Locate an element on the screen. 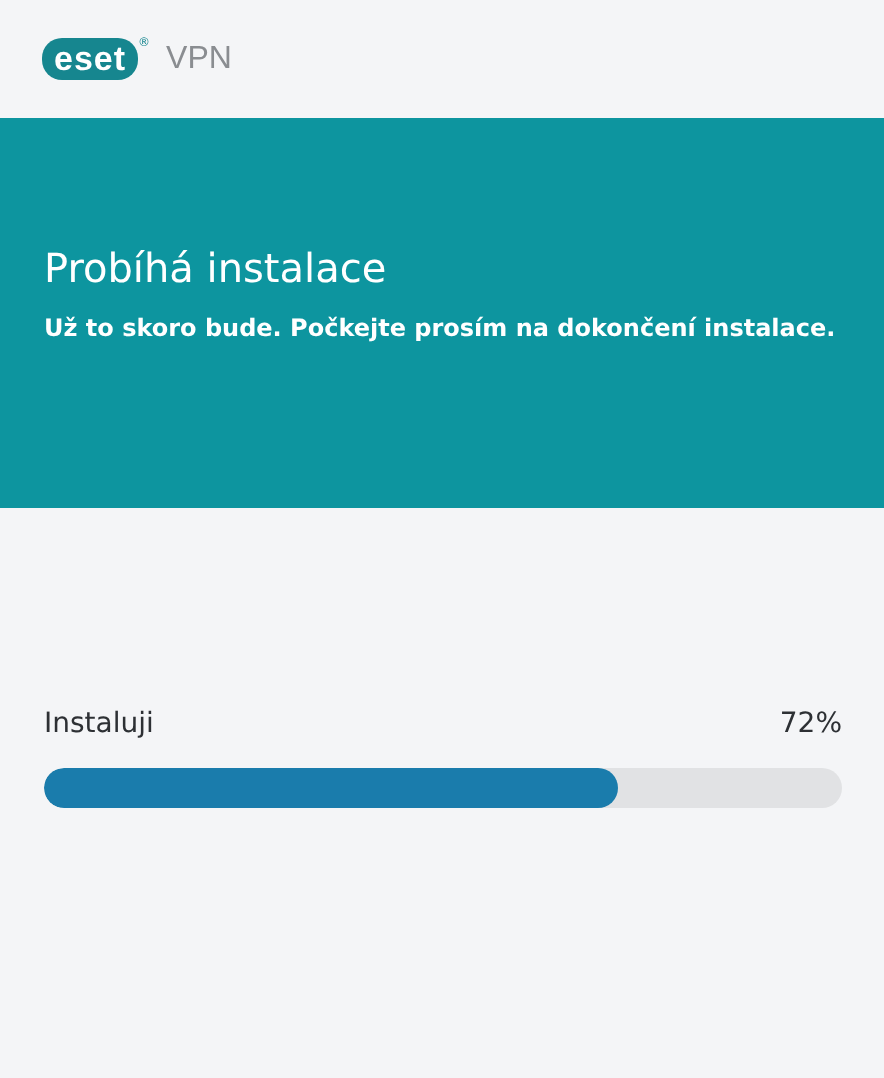 The image size is (884, 1078). logo: eset is located at coordinates (90, 59).